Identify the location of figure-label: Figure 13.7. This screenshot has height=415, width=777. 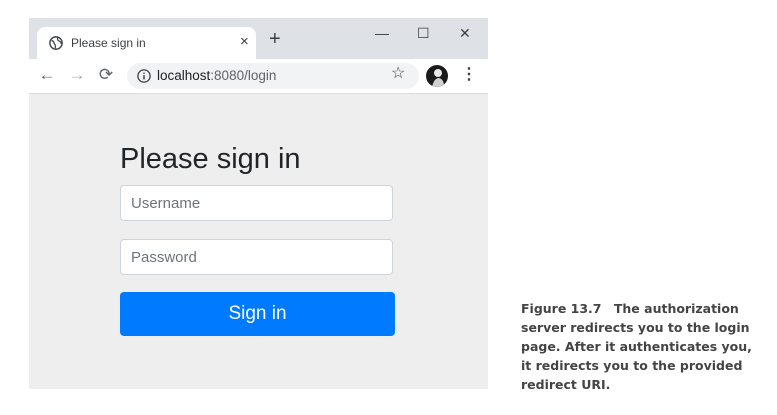
(561, 308).